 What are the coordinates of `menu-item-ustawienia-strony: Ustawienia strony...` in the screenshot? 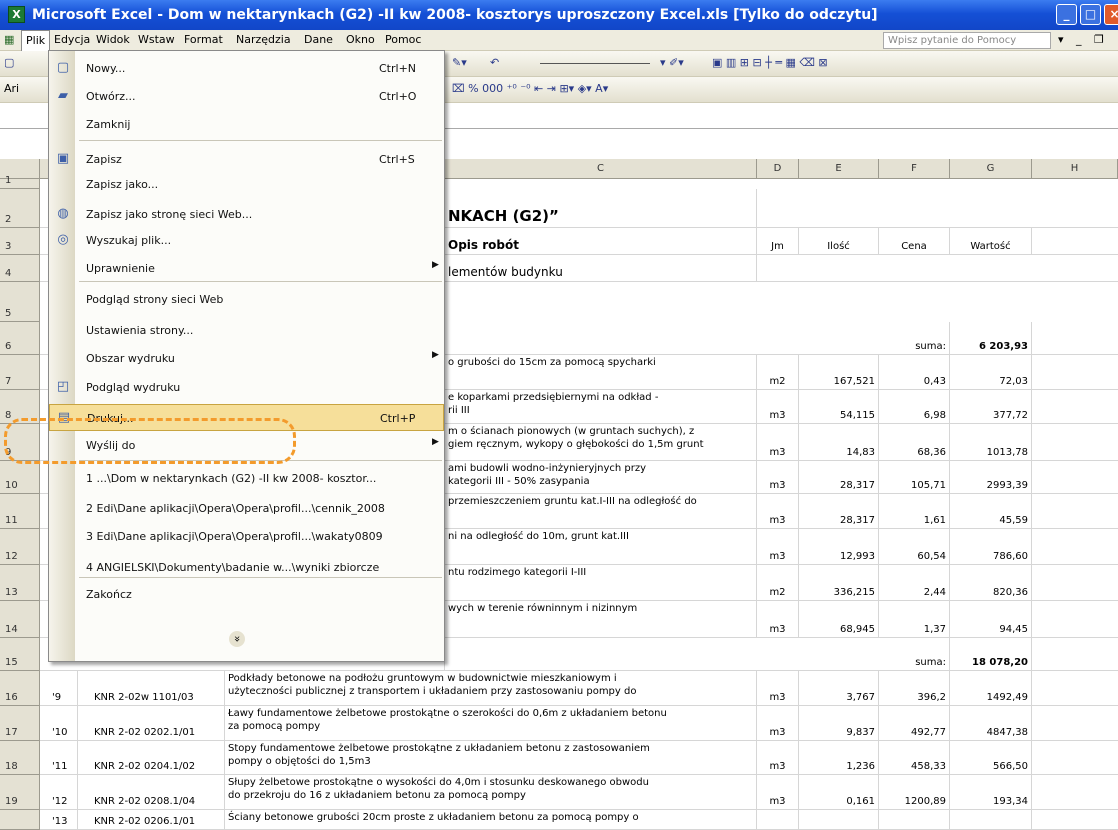 It's located at (246, 330).